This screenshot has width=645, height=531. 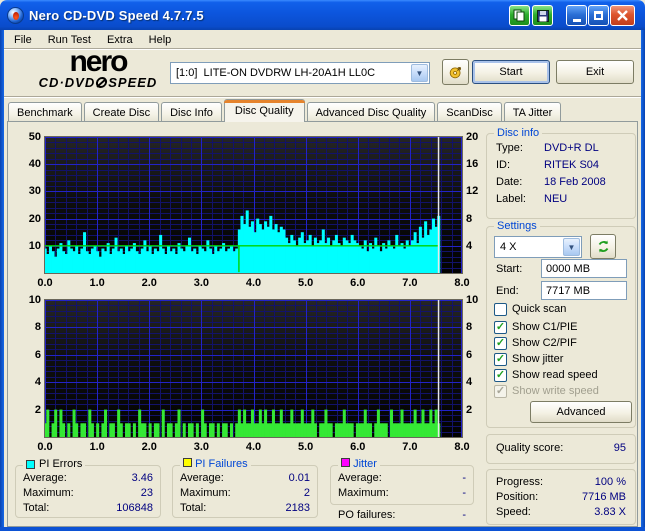 I want to click on eject-button, so click(x=455, y=72).